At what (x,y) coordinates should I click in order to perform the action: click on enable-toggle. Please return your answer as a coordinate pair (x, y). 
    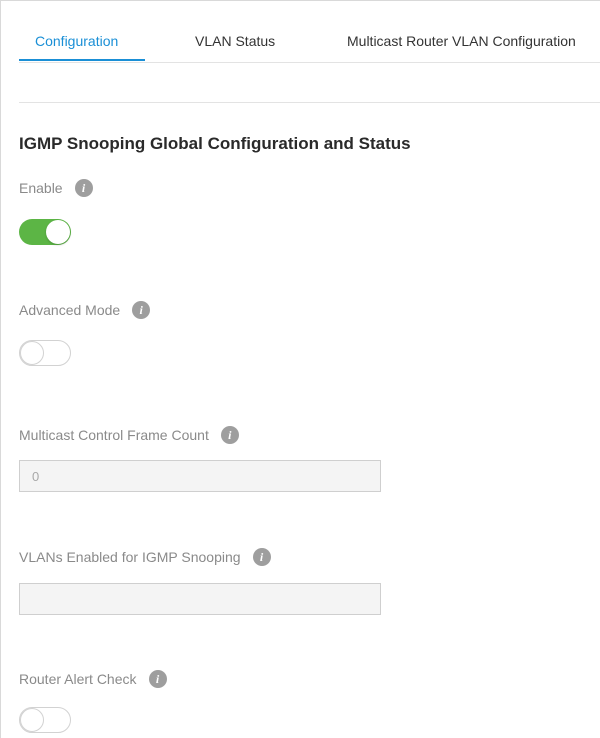
    Looking at the image, I should click on (45, 232).